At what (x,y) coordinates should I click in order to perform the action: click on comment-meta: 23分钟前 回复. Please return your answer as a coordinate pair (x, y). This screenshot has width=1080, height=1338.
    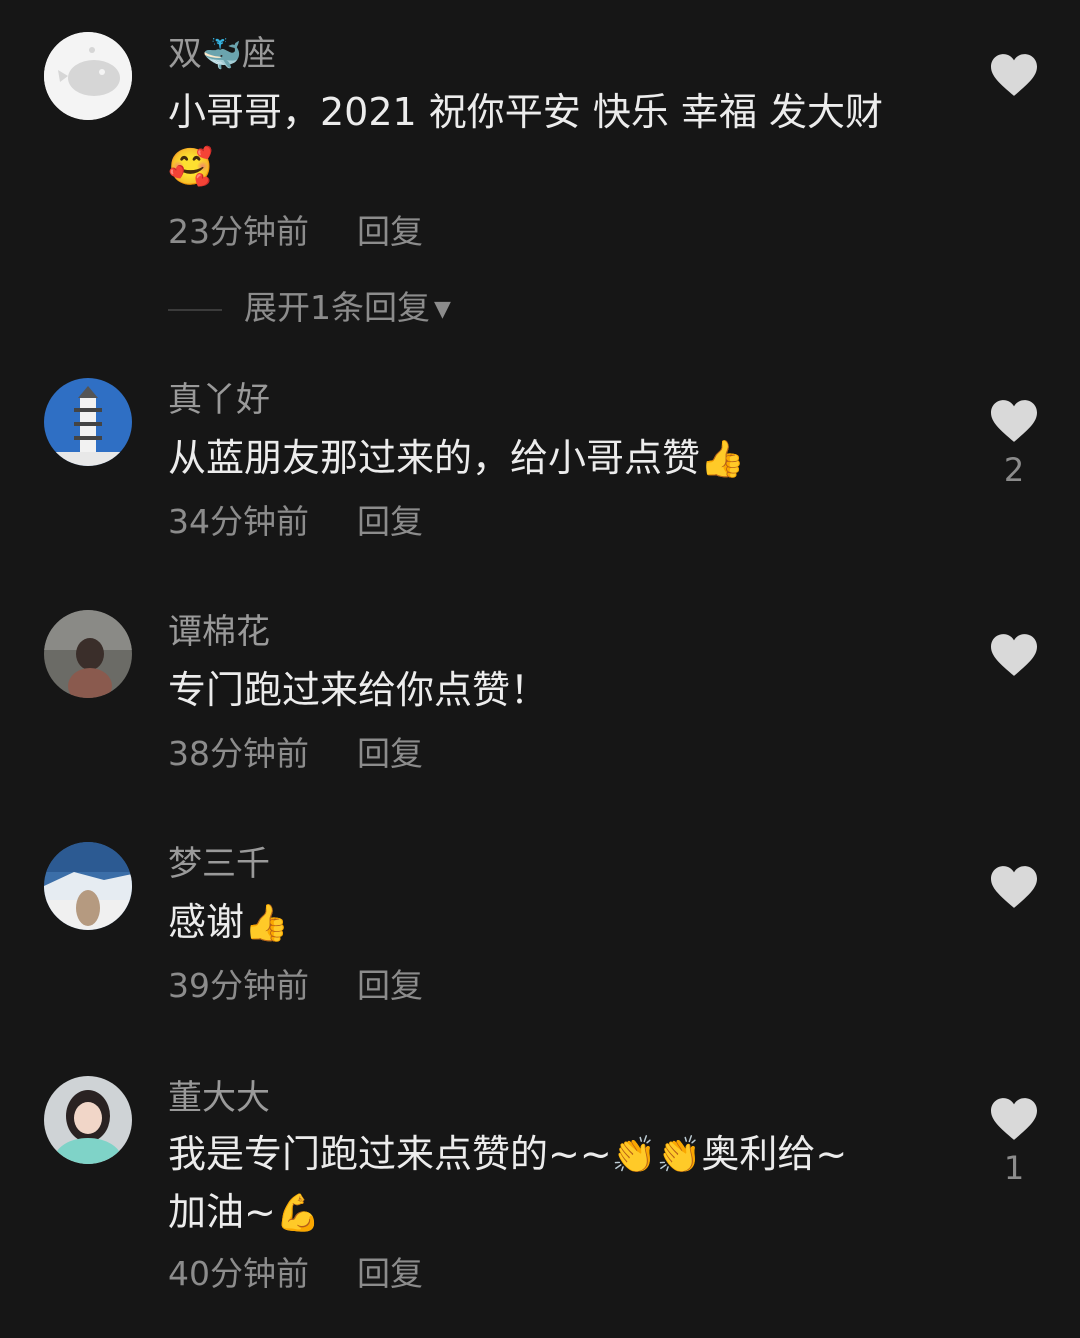
    Looking at the image, I should click on (295, 232).